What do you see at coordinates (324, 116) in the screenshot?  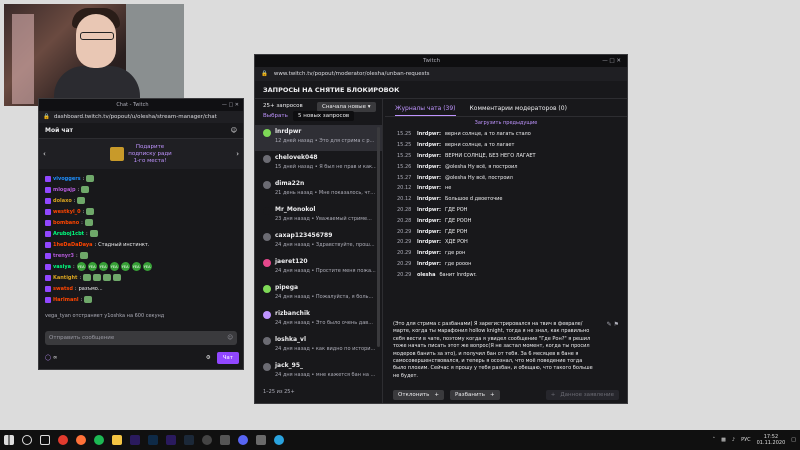 I see `new-requests-tooltip: 5 новых запросов` at bounding box center [324, 116].